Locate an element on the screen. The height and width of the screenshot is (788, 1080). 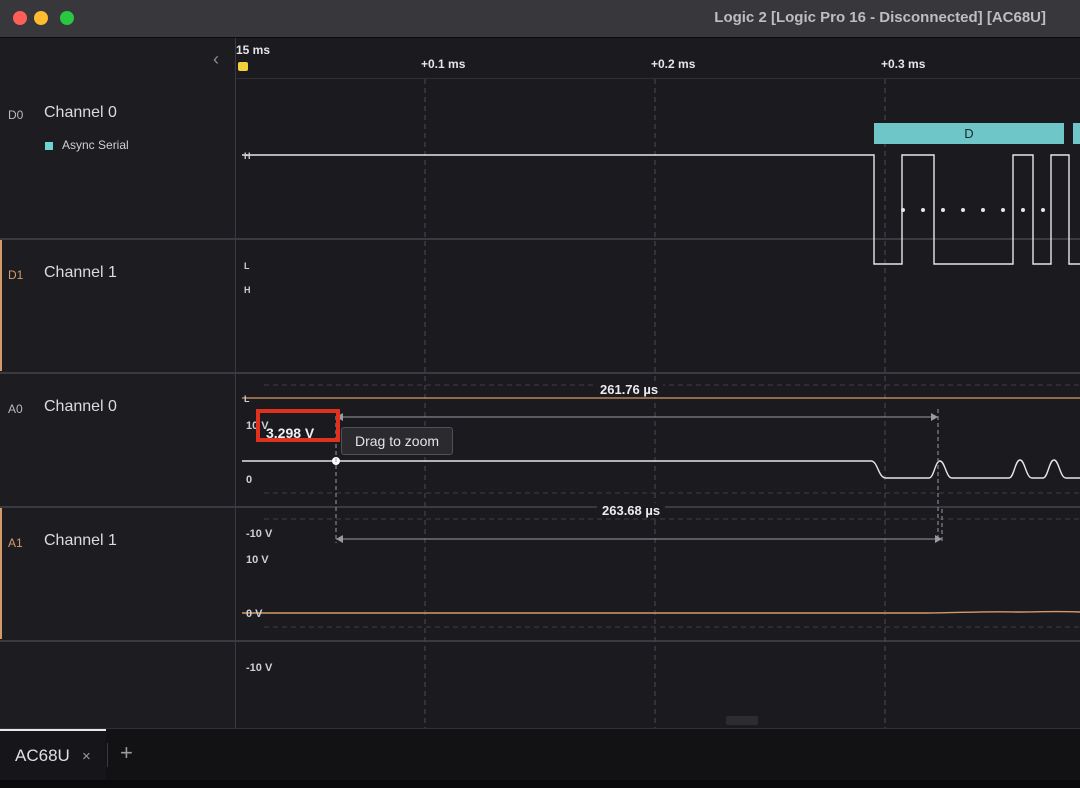
serial-bit-dots is located at coordinates (973, 210).